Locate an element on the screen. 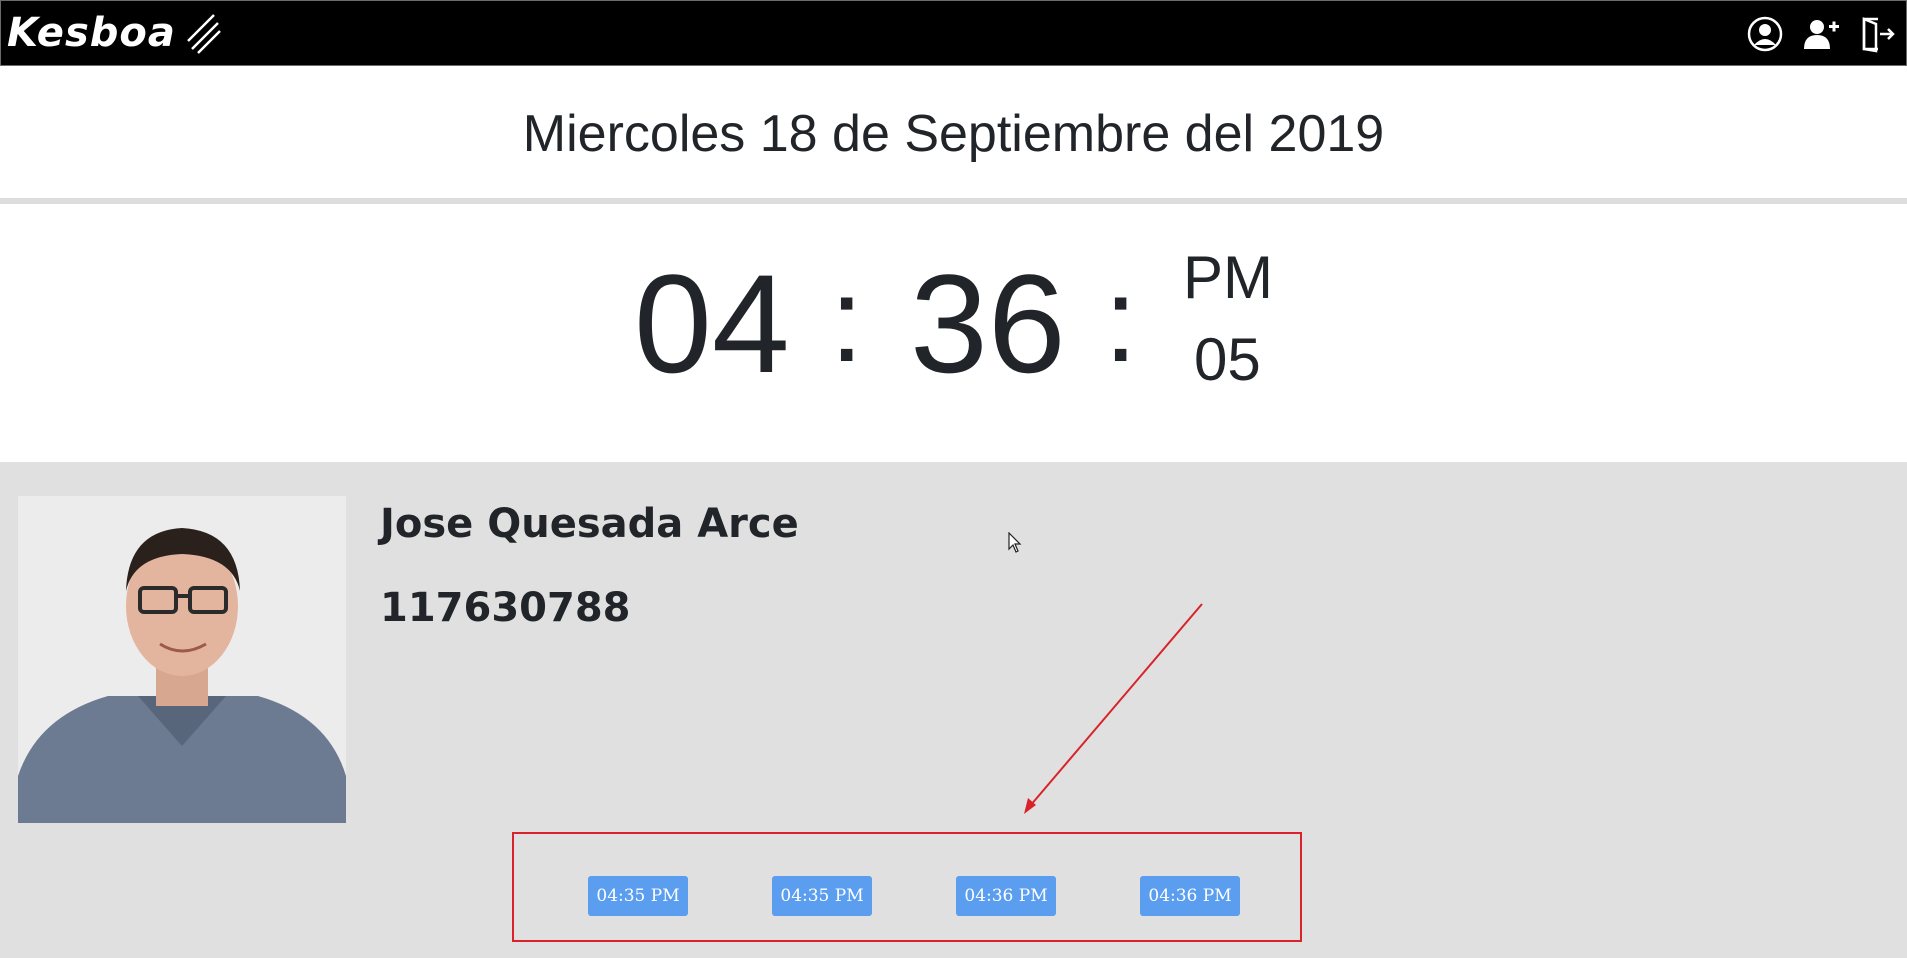 This screenshot has height=958, width=1907. clock-seconds: 05 is located at coordinates (1227, 359).